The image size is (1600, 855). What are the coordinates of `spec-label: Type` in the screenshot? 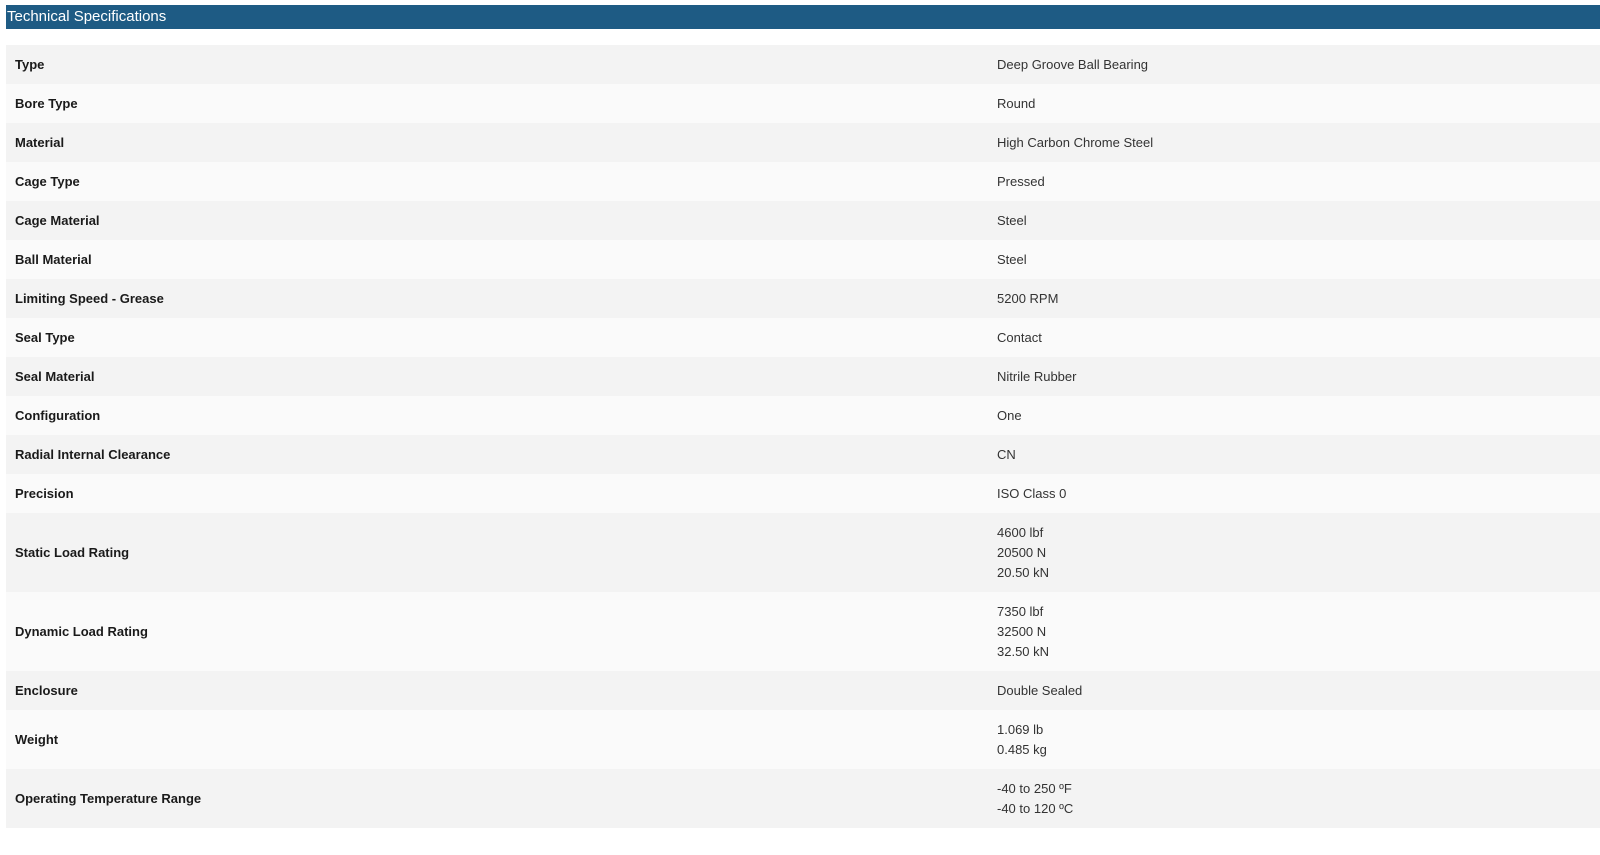 It's located at (30, 64).